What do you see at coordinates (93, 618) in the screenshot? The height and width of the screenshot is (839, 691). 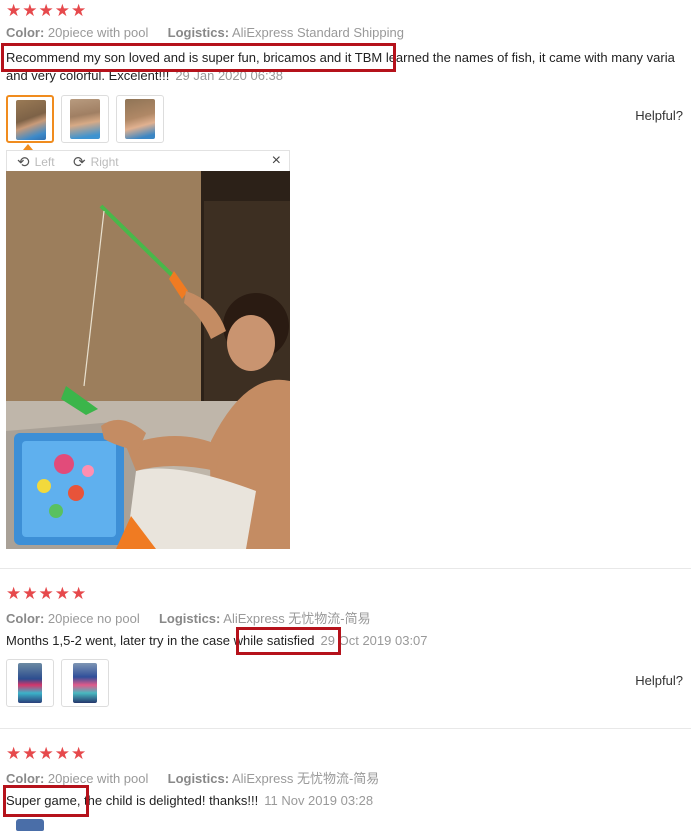 I see `color-value: 20piece no pool` at bounding box center [93, 618].